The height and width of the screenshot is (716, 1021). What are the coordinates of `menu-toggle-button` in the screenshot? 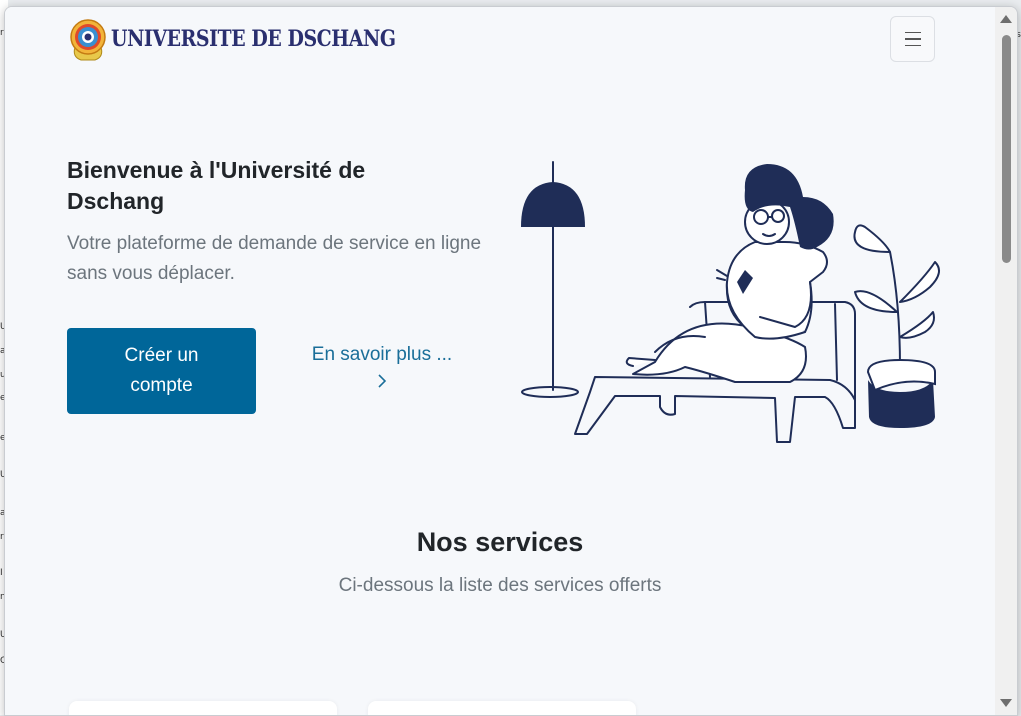 It's located at (912, 39).